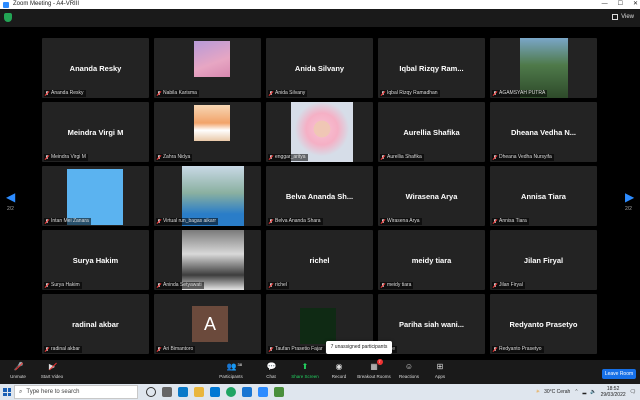 This screenshot has height=400, width=640. I want to click on clock: 18:52 29/03/2022, so click(613, 392).